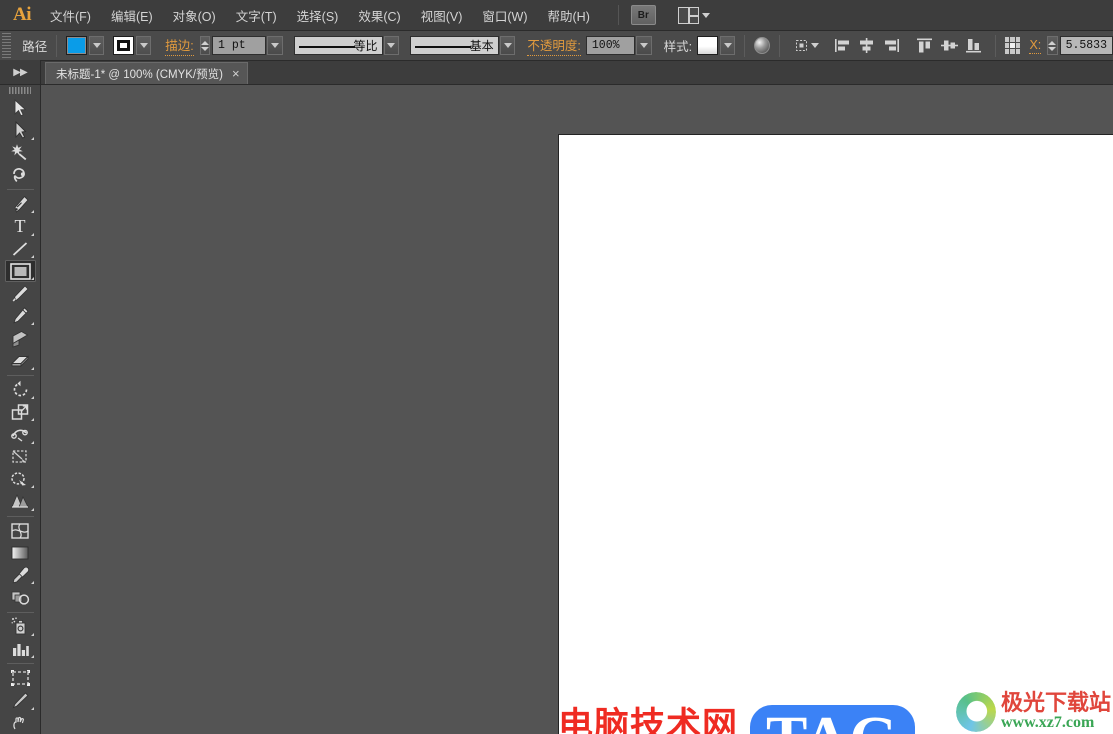  What do you see at coordinates (20, 575) in the screenshot?
I see `eyedropper-tool` at bounding box center [20, 575].